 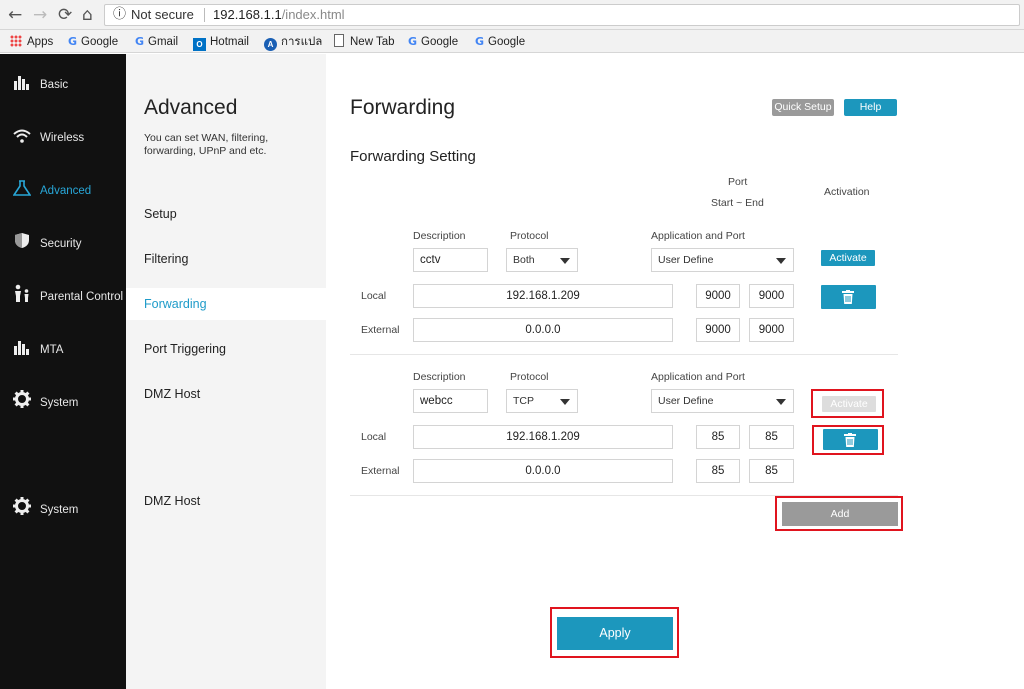 What do you see at coordinates (163, 42) in the screenshot?
I see `bookmark-label: Gmail` at bounding box center [163, 42].